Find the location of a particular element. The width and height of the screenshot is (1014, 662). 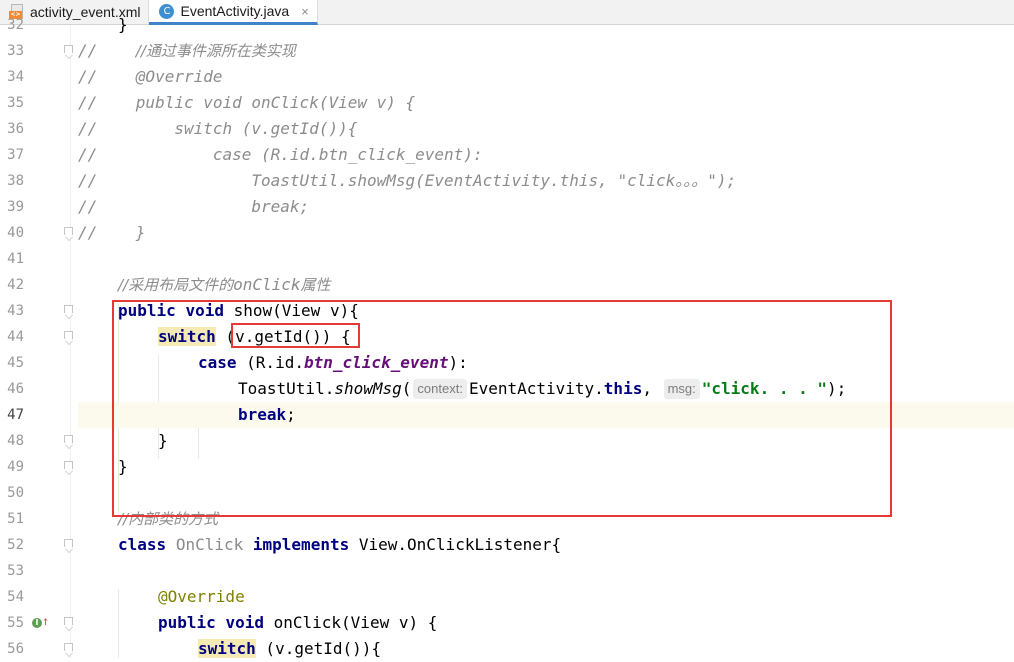

code-line: 36 // switch (v.getId()){ is located at coordinates (507, 129).